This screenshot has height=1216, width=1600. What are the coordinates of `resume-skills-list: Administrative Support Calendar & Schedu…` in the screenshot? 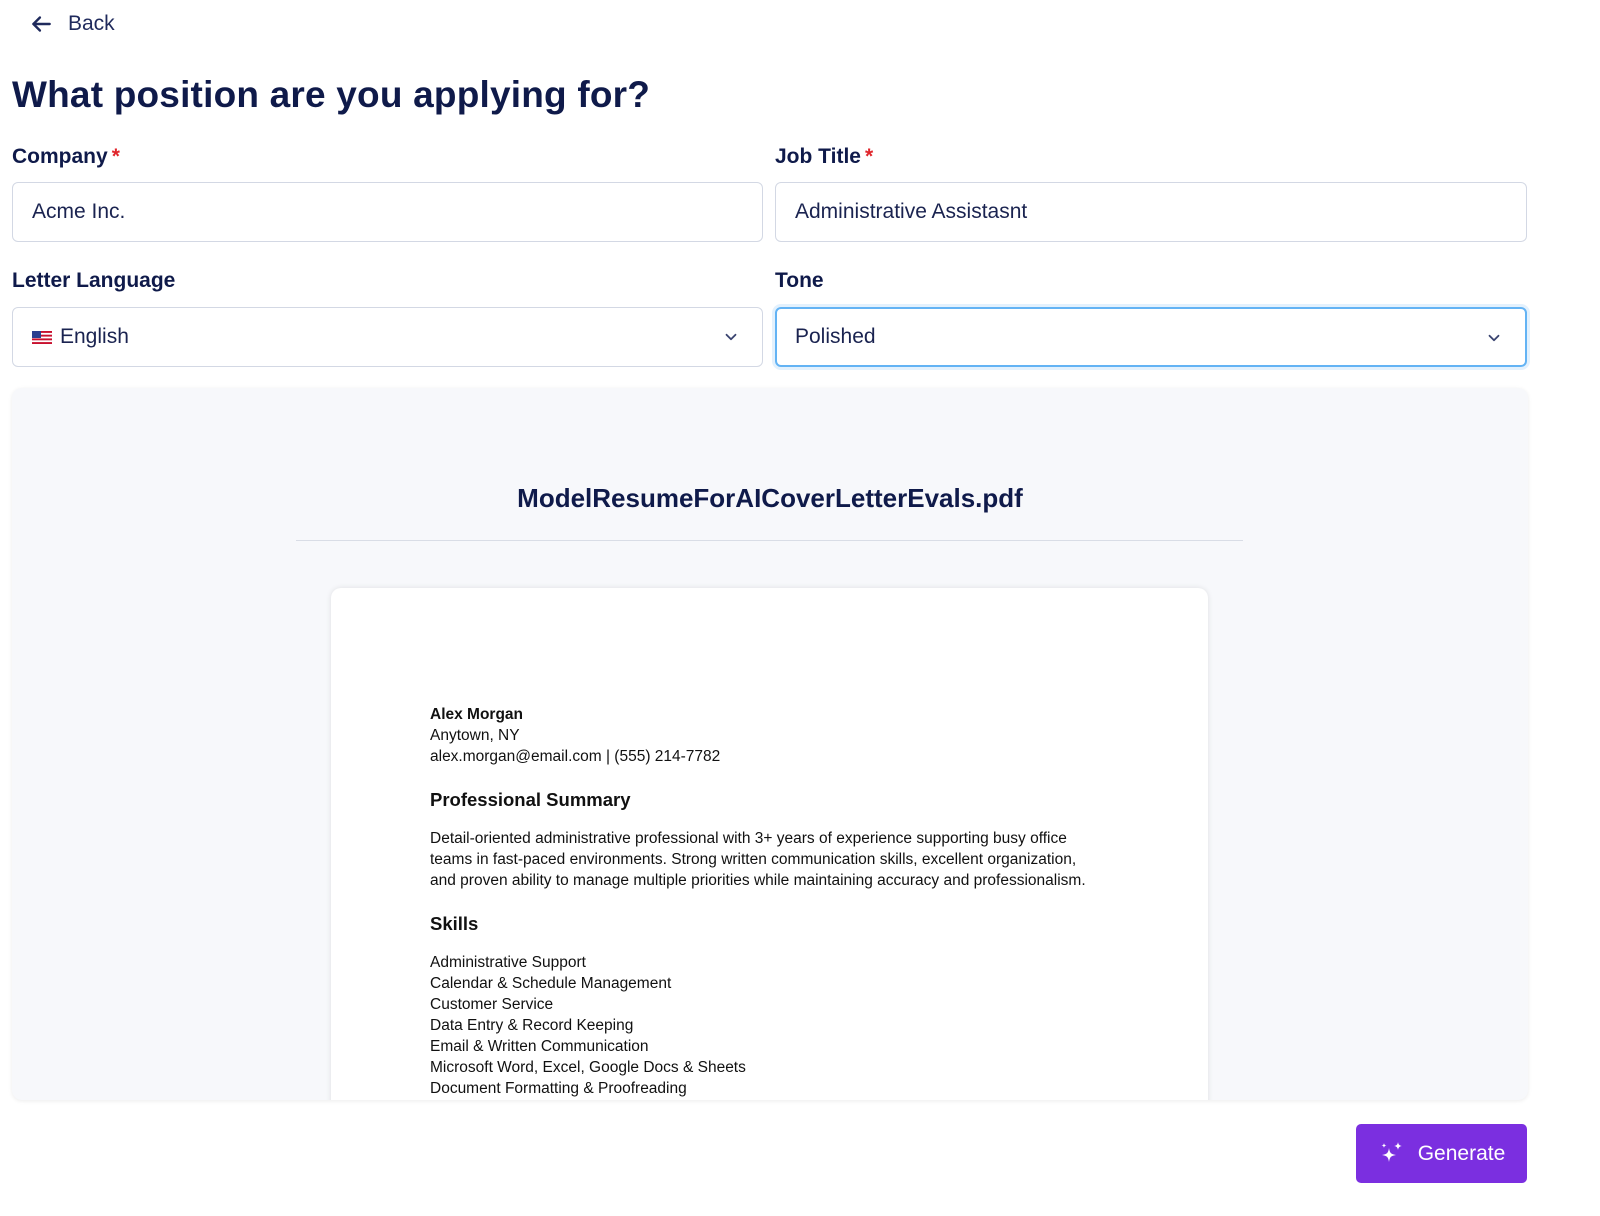 It's located at (780, 1025).